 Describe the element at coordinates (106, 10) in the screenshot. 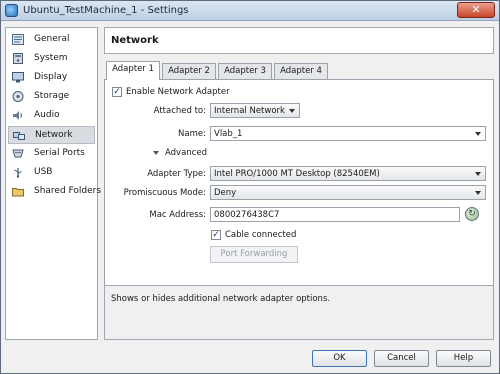

I see `window-title: Ubuntu_TestMachine_1 - Settings` at that location.